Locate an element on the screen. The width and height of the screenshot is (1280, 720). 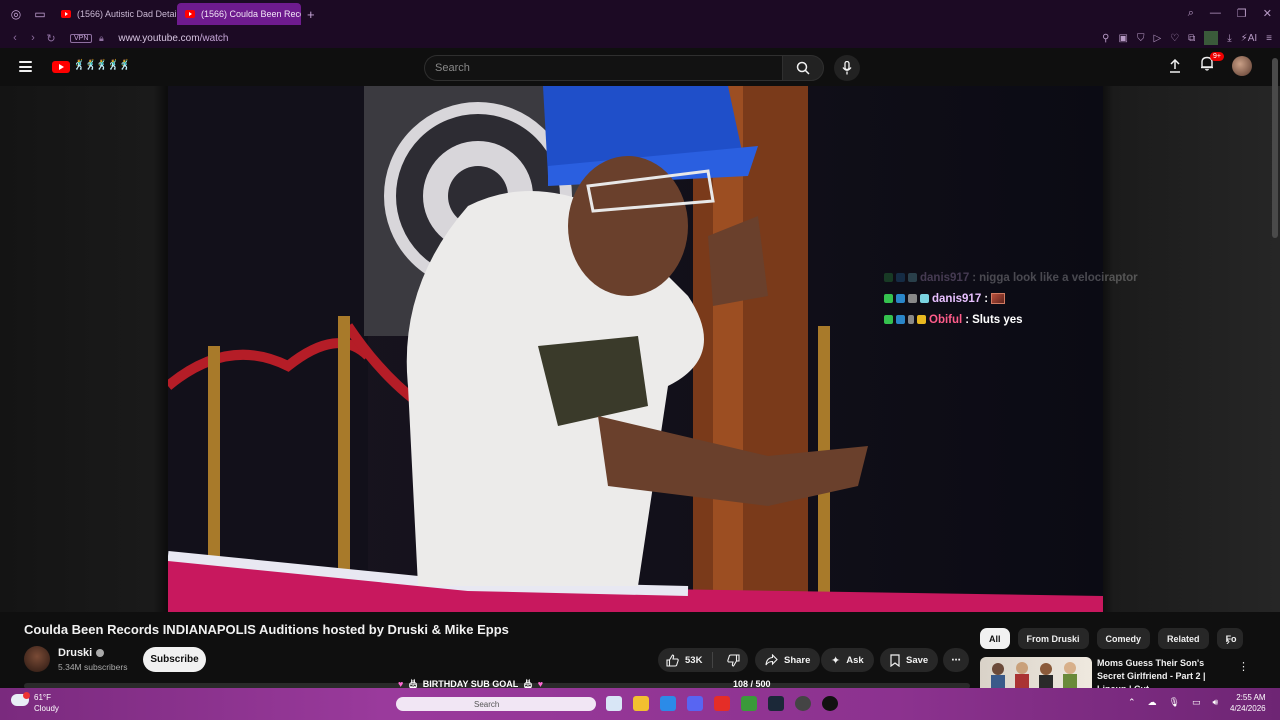
chip-comedy: Comedy is located at coordinates (1123, 638).